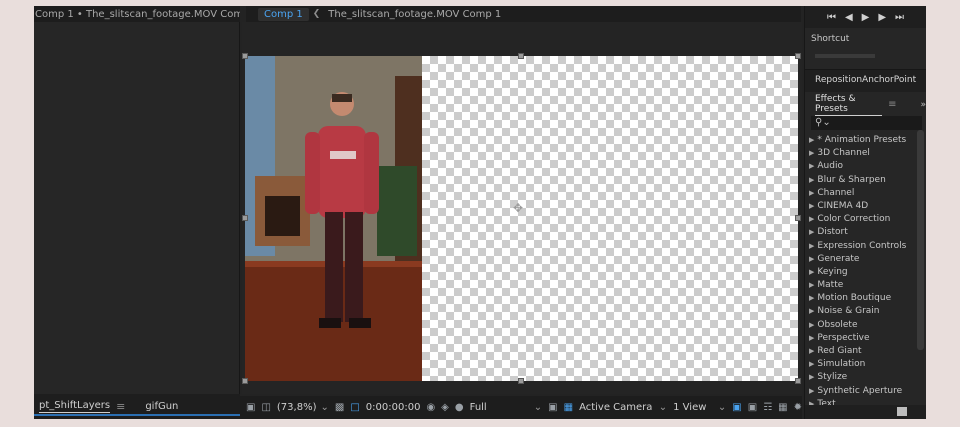 This screenshot has width=960, height=427. What do you see at coordinates (861, 166) in the screenshot?
I see `effects-category-item: ▶ Audio` at bounding box center [861, 166].